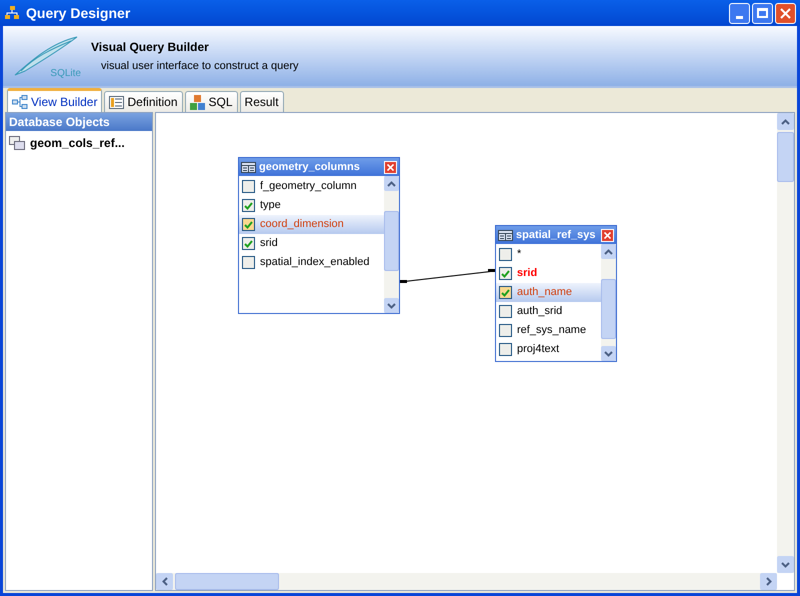 This screenshot has width=800, height=596. What do you see at coordinates (78, 13) in the screenshot?
I see `window-title: Query Designer` at bounding box center [78, 13].